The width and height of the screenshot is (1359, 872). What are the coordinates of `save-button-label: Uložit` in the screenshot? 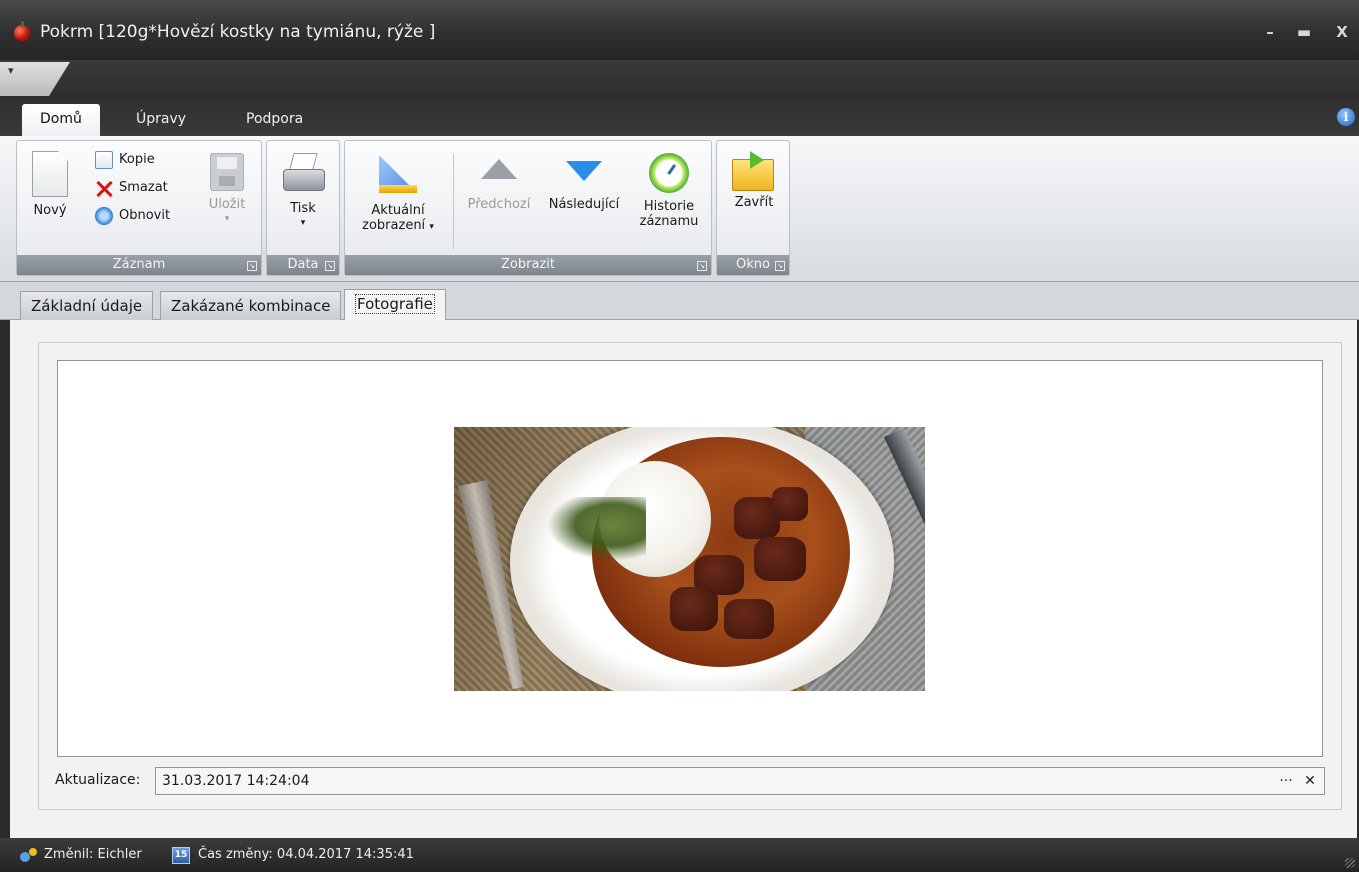 It's located at (227, 204).